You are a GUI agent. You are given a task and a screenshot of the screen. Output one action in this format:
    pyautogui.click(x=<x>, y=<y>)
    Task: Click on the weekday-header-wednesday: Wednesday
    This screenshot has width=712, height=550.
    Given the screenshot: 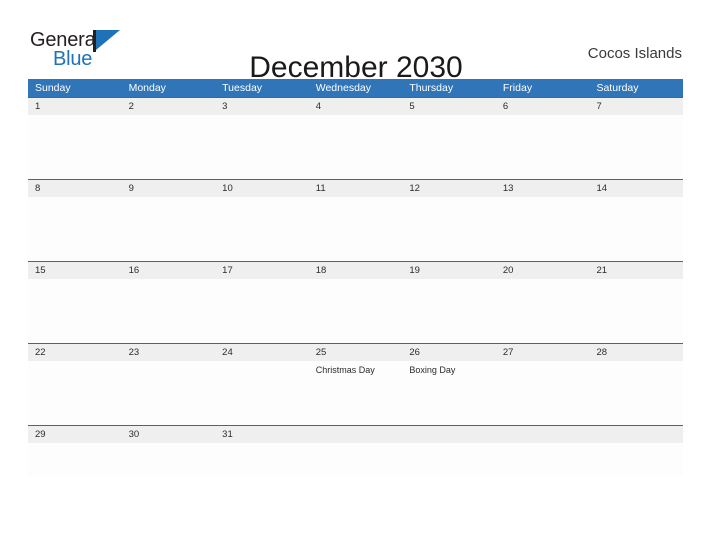 What is the action you would take?
    pyautogui.click(x=343, y=88)
    